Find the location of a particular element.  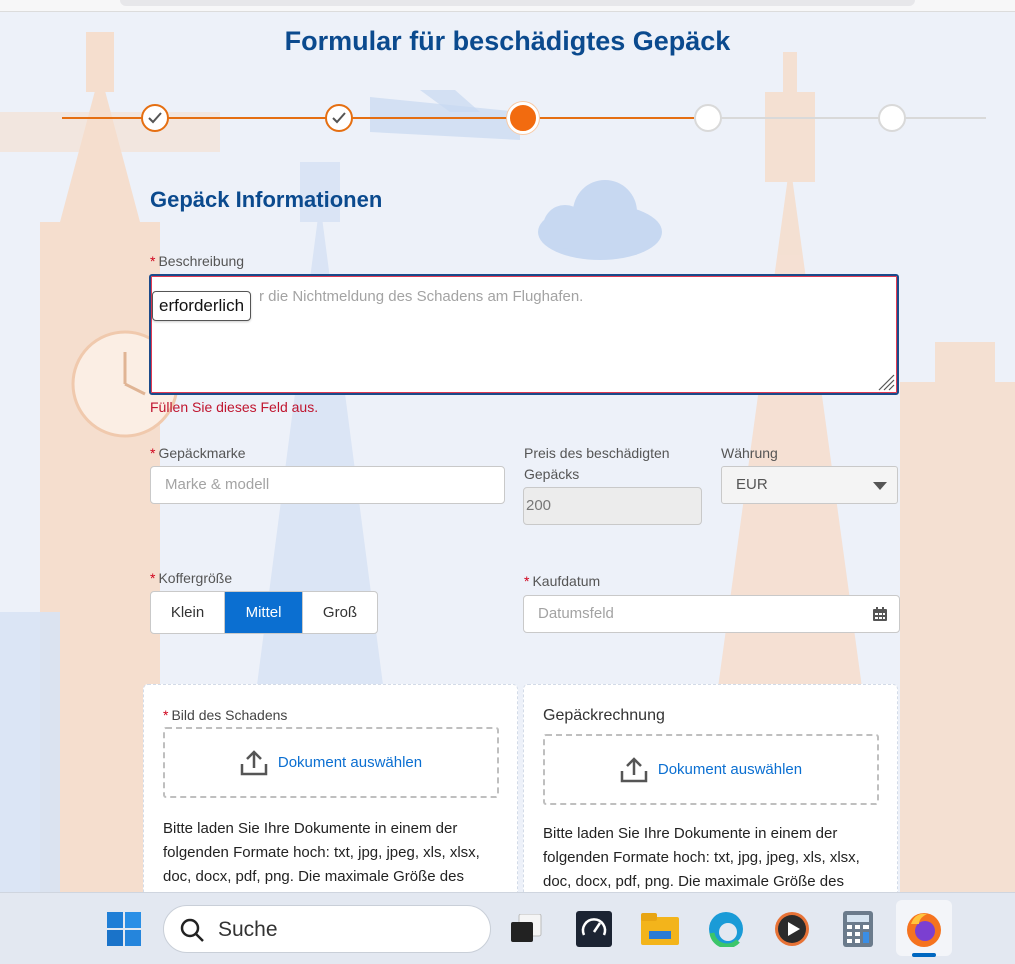

damage-image-select-button: Dokument auswählen is located at coordinates (350, 762).